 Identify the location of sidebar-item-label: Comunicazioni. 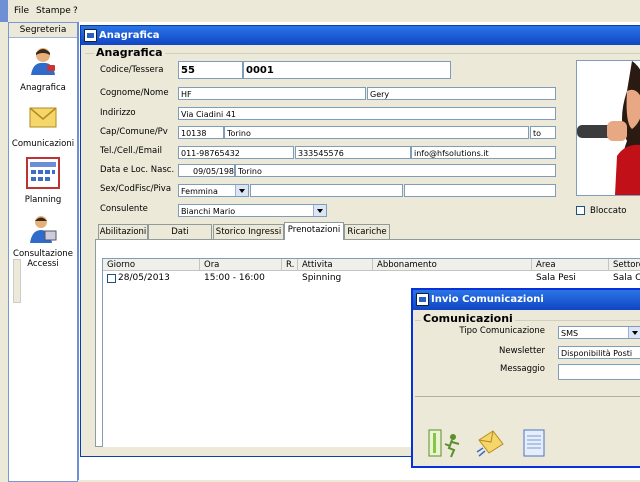
(43, 144).